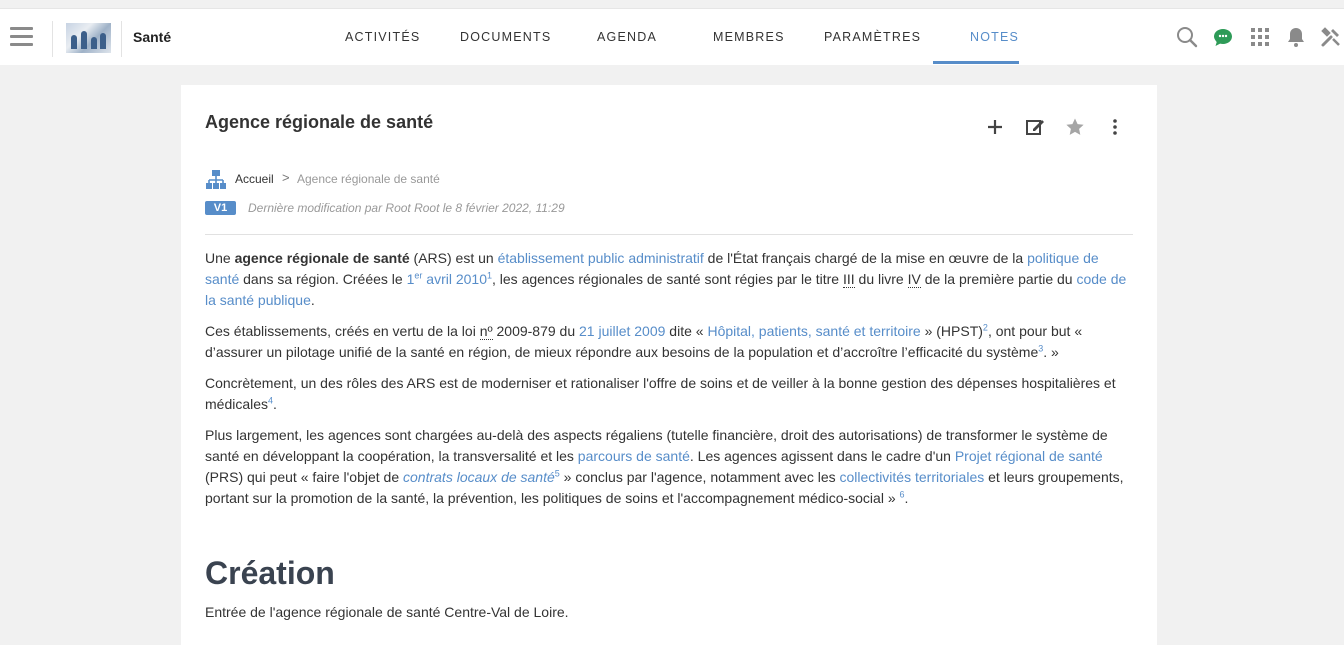  Describe the element at coordinates (627, 37) in the screenshot. I see `tab-agenda: AGENDA` at that location.